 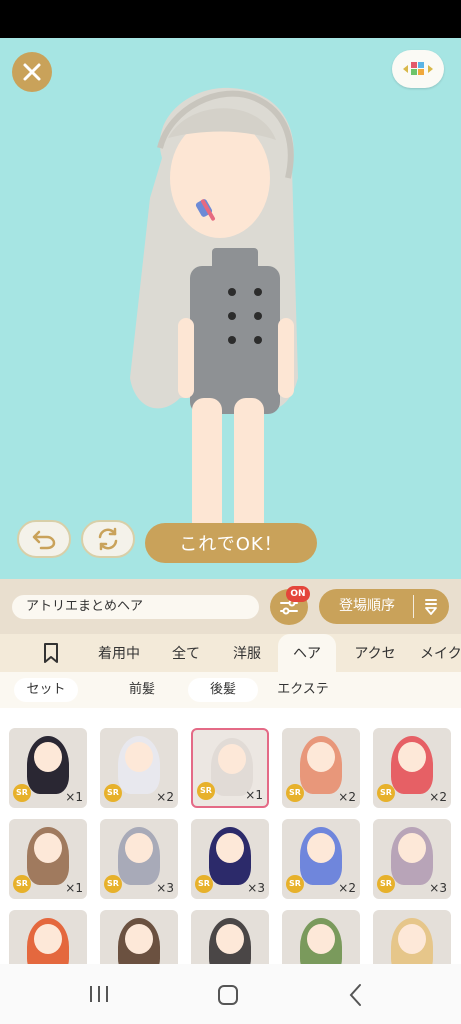 What do you see at coordinates (99, 994) in the screenshot?
I see `recent-apps-icon` at bounding box center [99, 994].